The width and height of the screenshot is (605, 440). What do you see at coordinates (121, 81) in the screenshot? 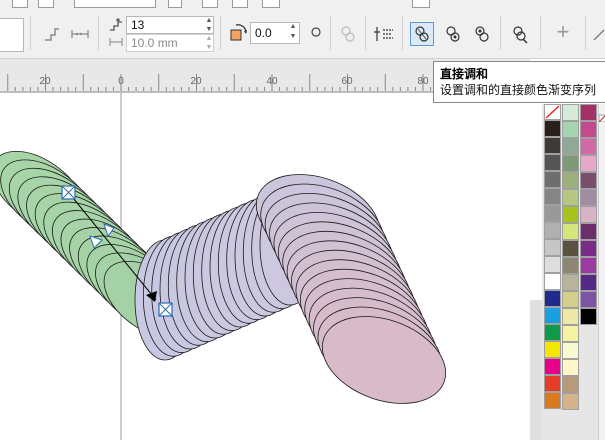
I see `ruler-label: 0` at bounding box center [121, 81].